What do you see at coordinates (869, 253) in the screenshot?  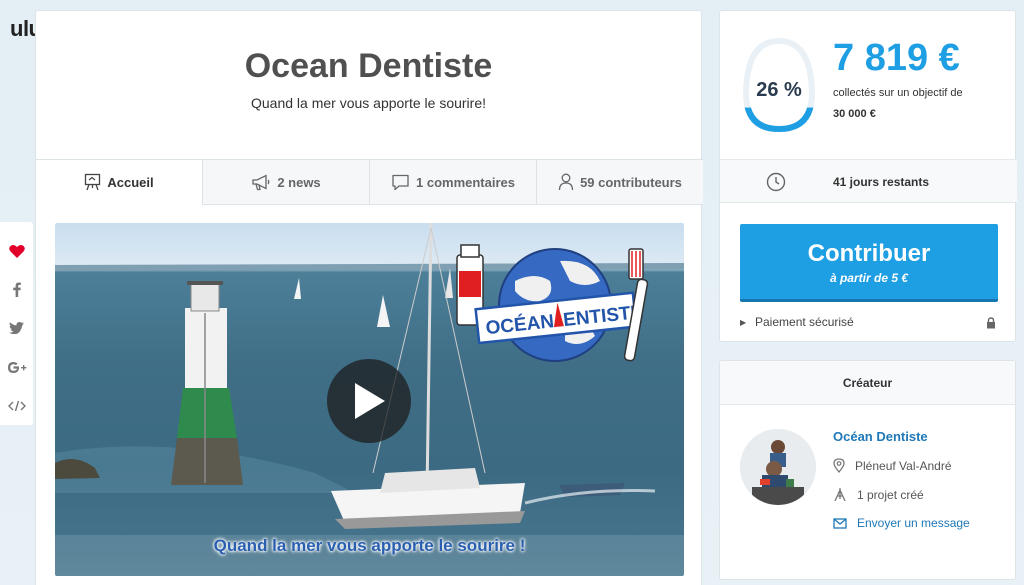 I see `contribute-label: Contribuer` at bounding box center [869, 253].